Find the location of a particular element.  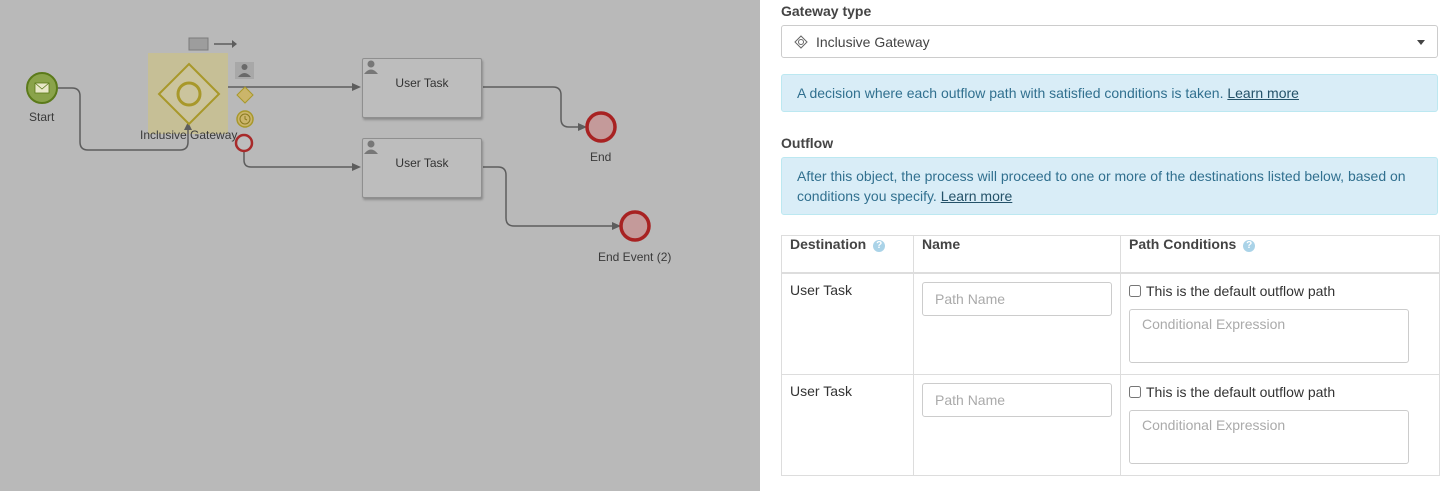

toolbar-arrowhead is located at coordinates (234, 44).